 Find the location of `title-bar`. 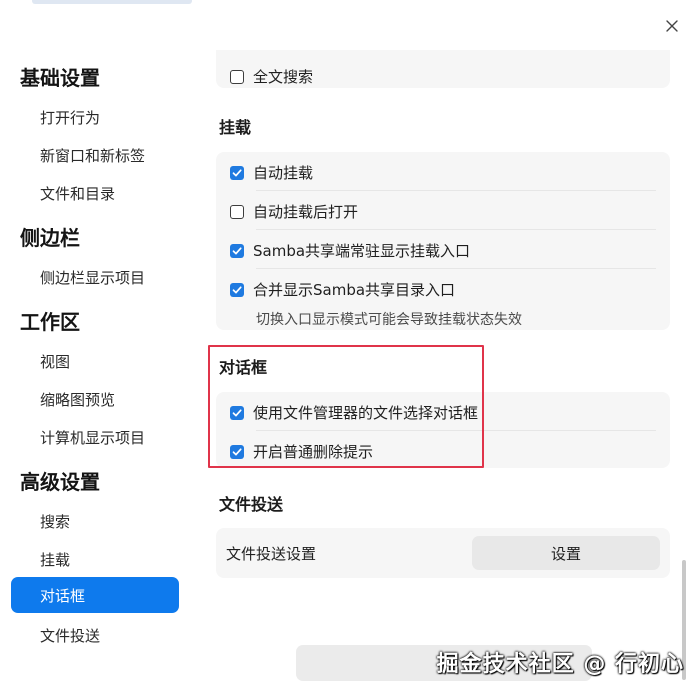

title-bar is located at coordinates (350, 25).